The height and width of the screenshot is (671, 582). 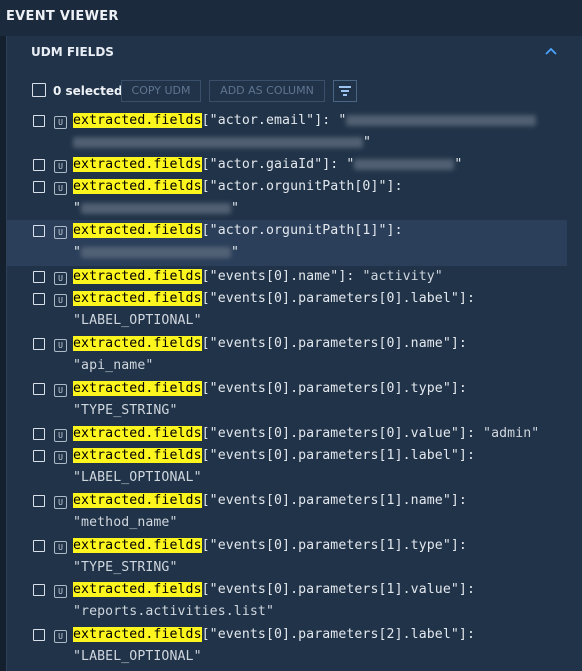 I want to click on udm-field-row: Uextracted.fields["actor.gaiaId"]: " ", so click(x=287, y=166).